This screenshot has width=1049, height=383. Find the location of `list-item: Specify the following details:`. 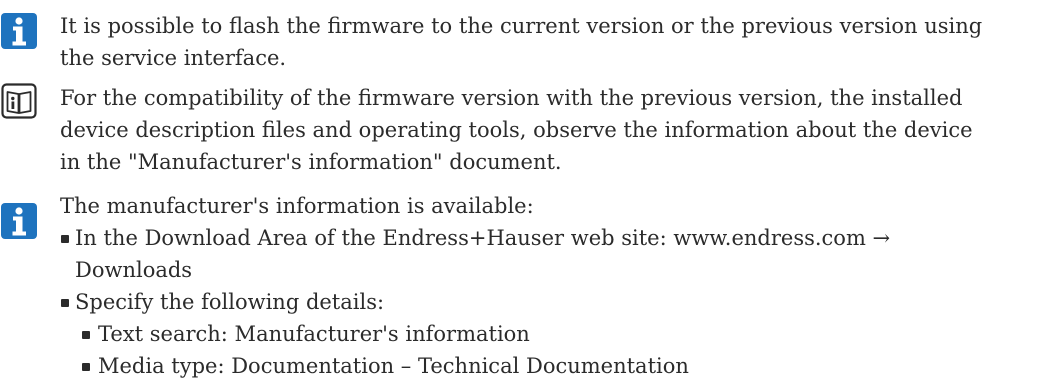

list-item: Specify the following details: is located at coordinates (552, 302).